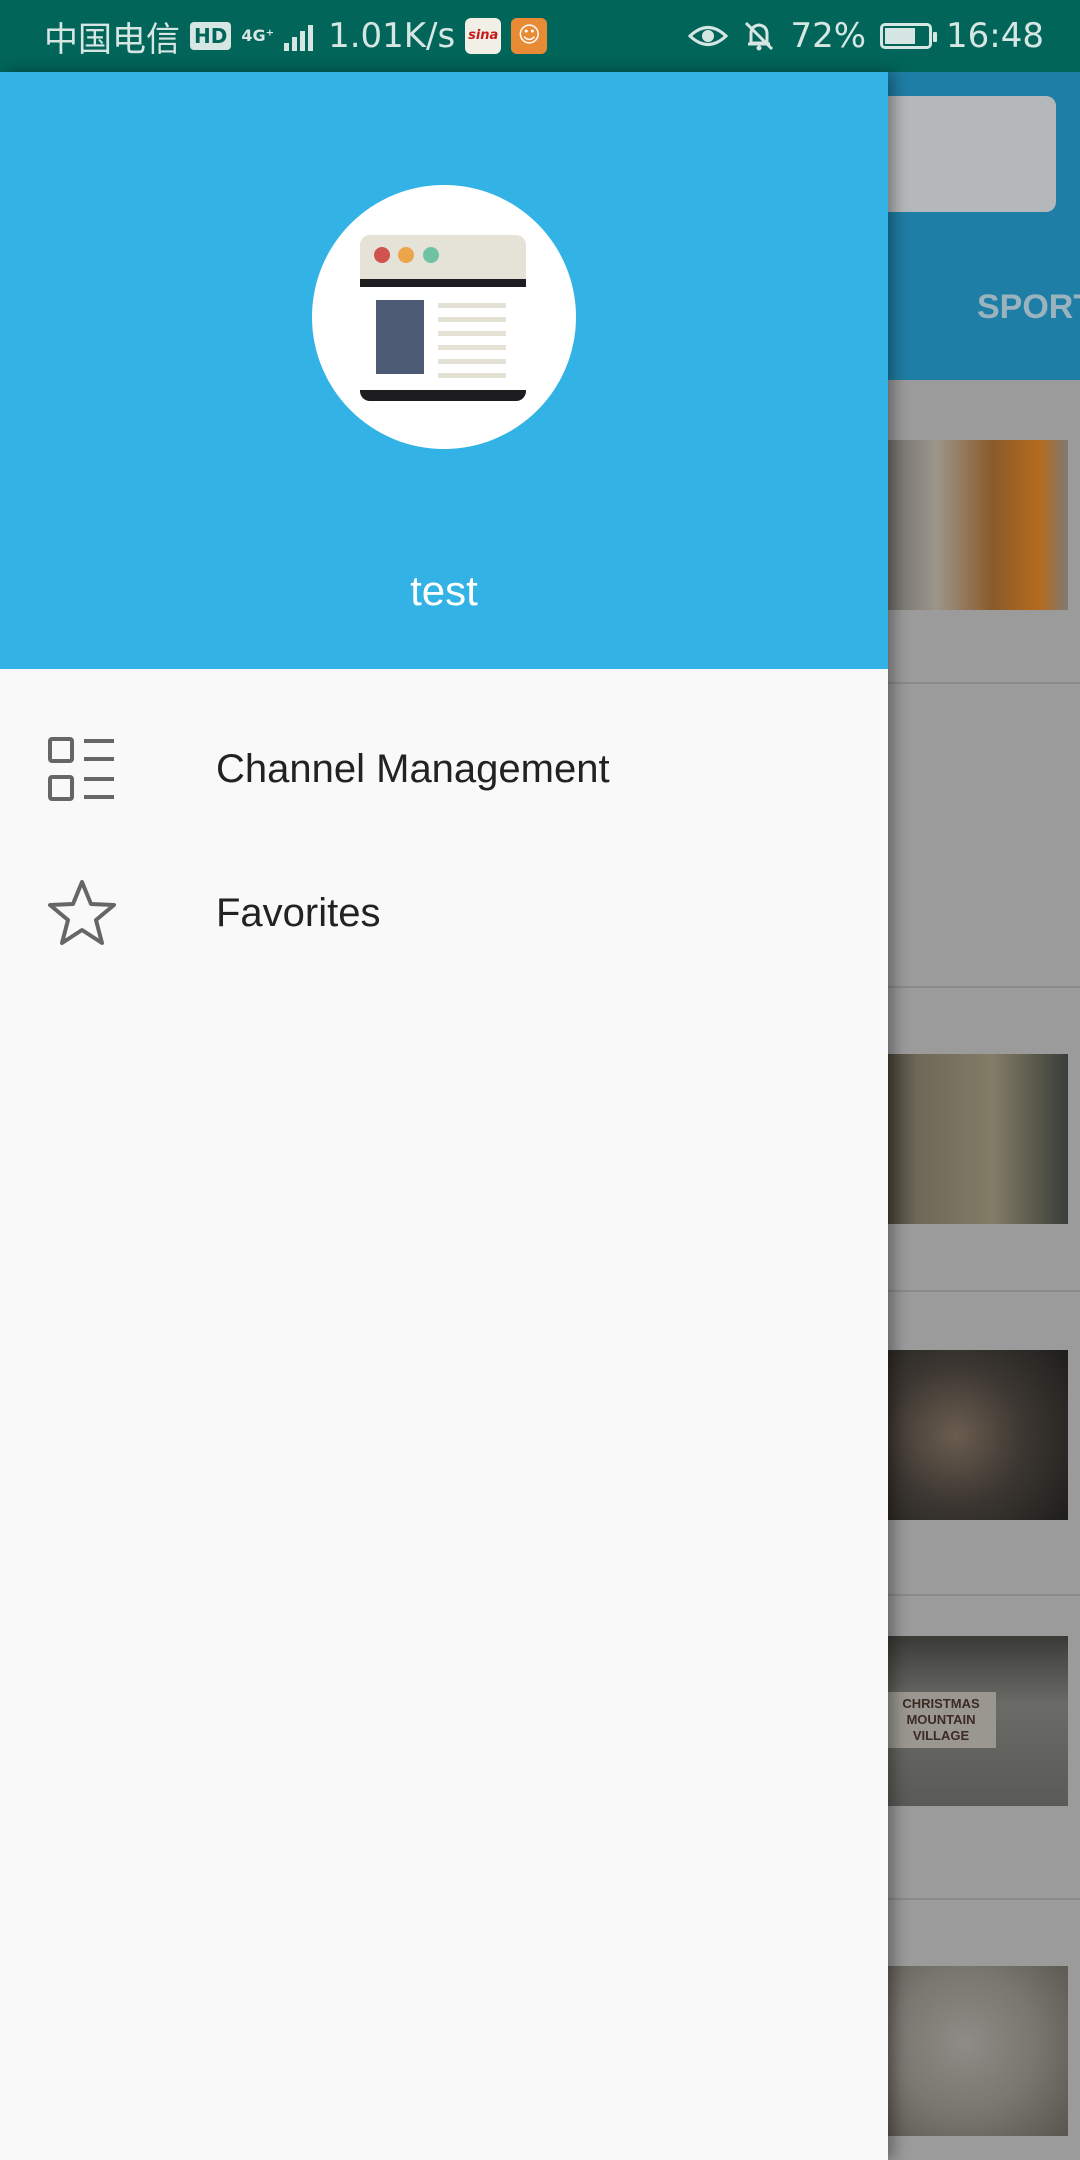 This screenshot has height=2160, width=1080. Describe the element at coordinates (995, 36) in the screenshot. I see `clock: 16:48` at that location.